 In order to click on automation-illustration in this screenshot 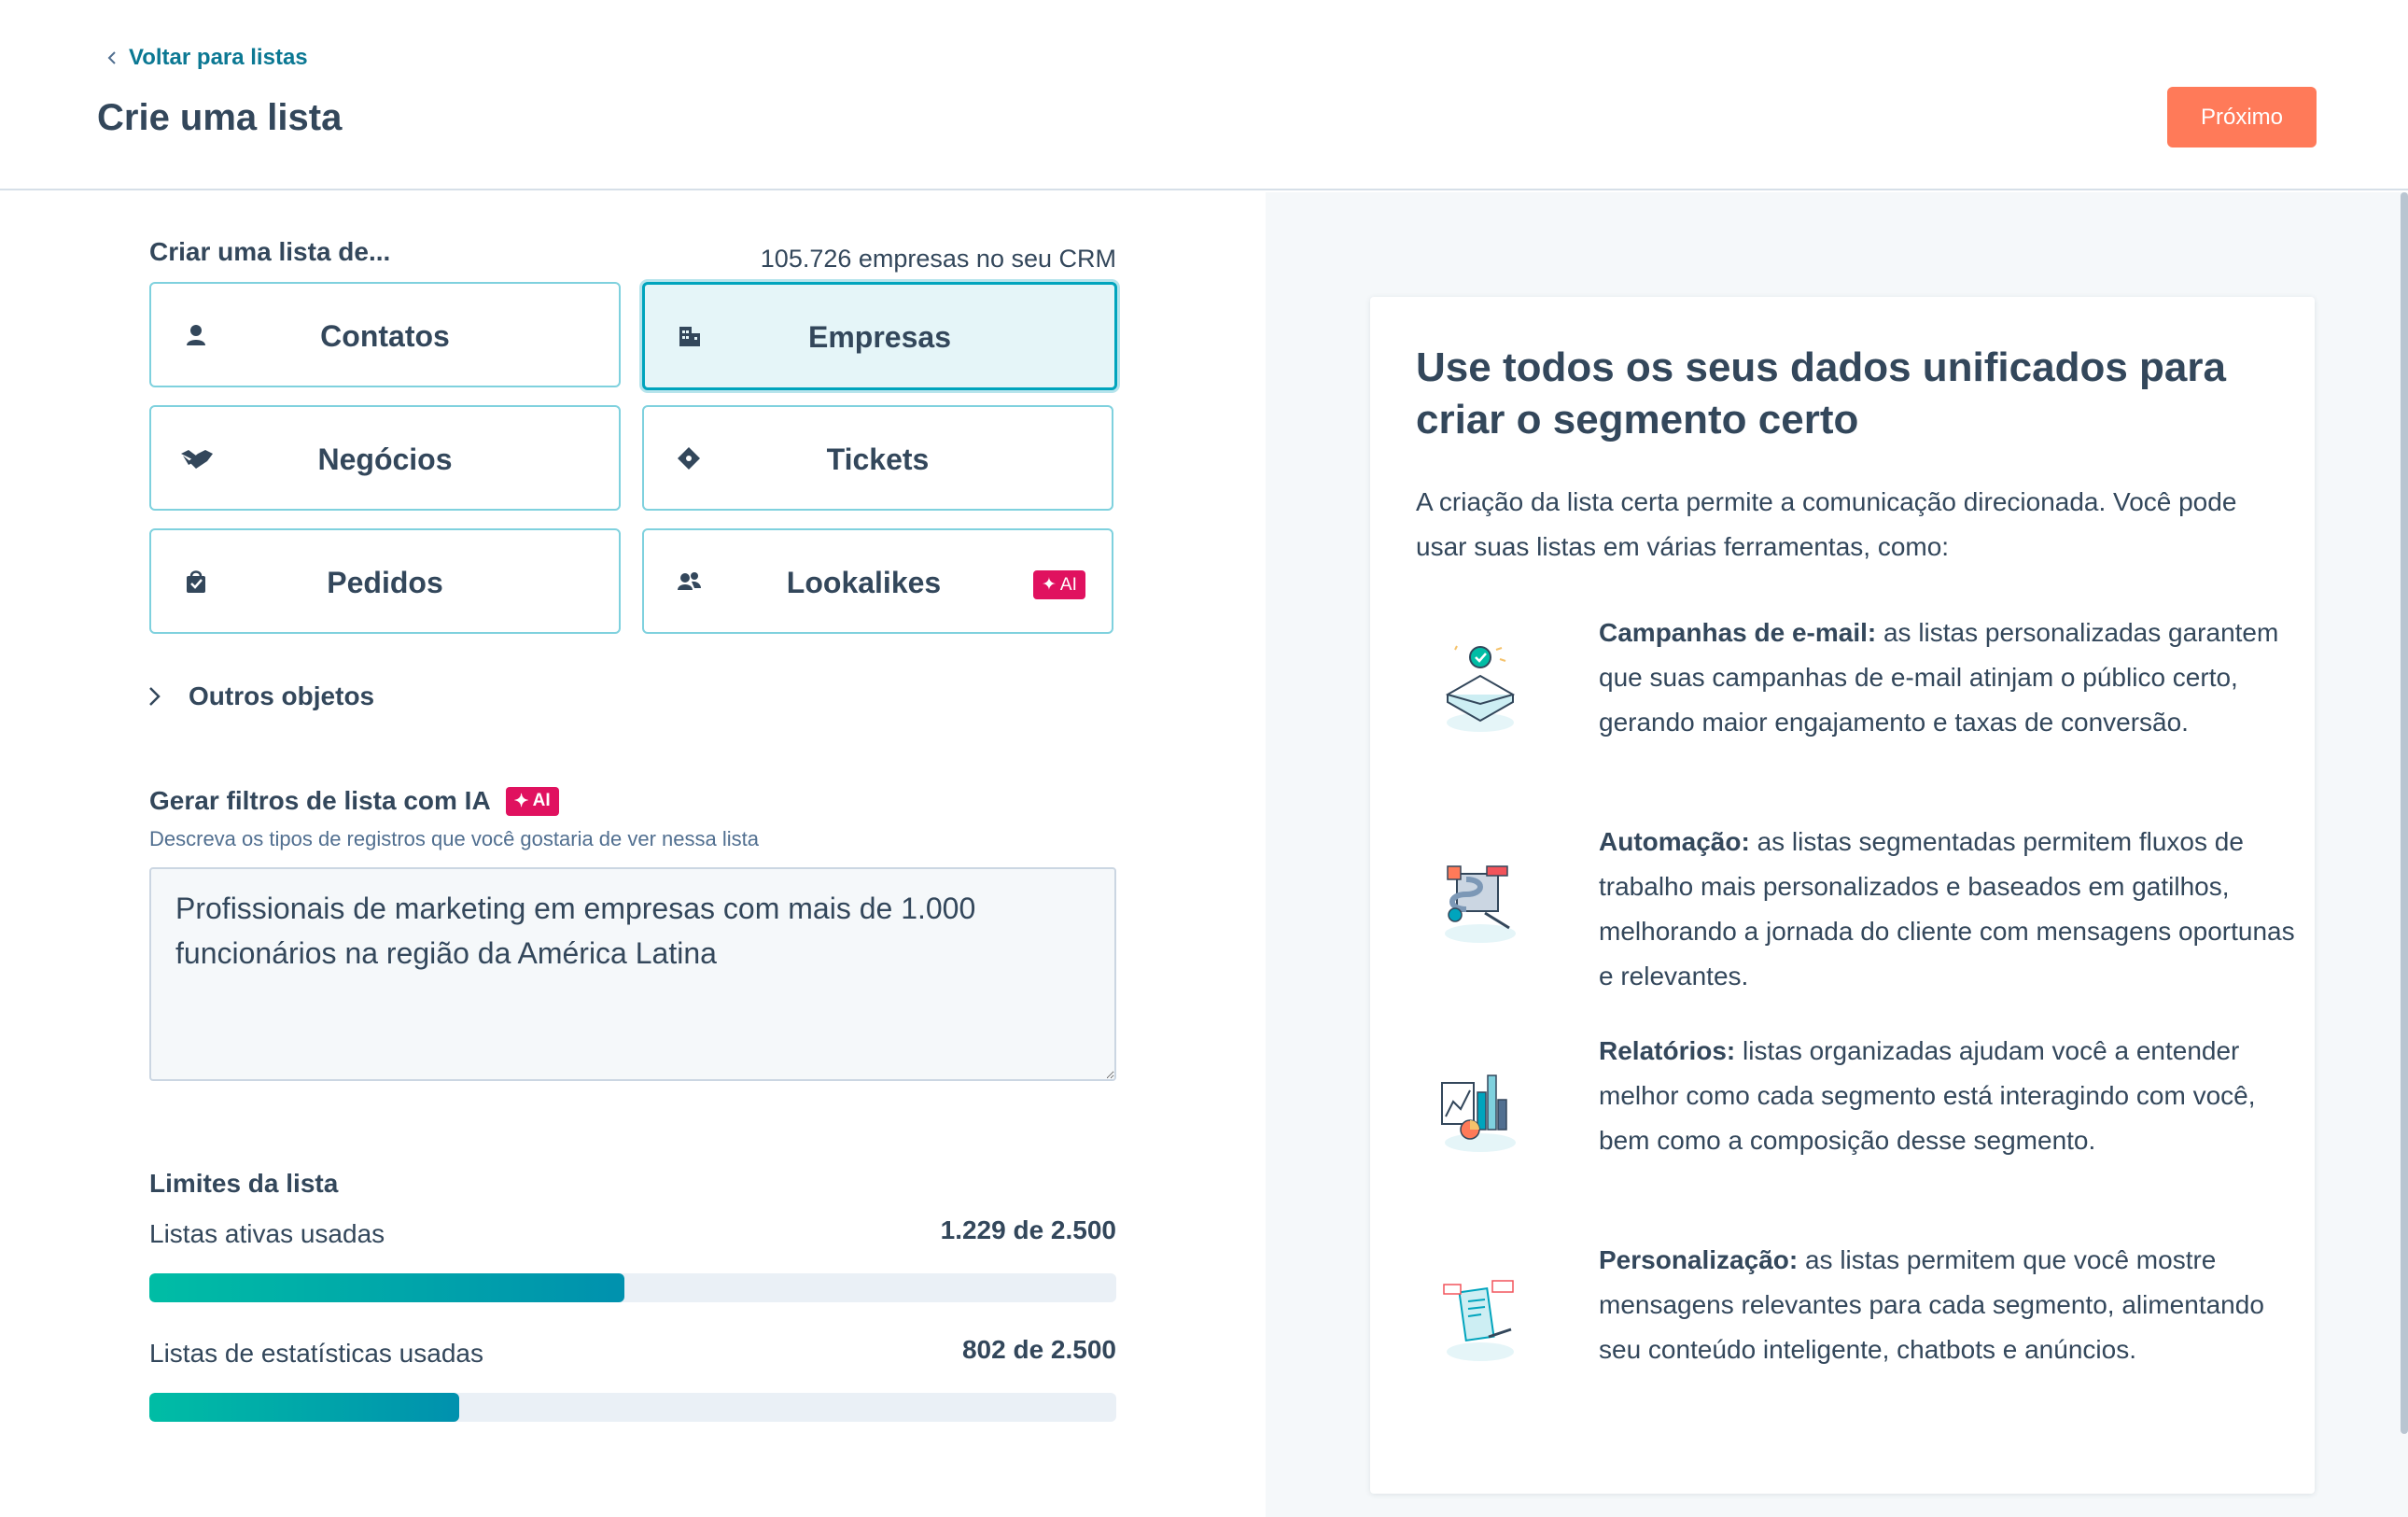, I will do `click(1480, 904)`.